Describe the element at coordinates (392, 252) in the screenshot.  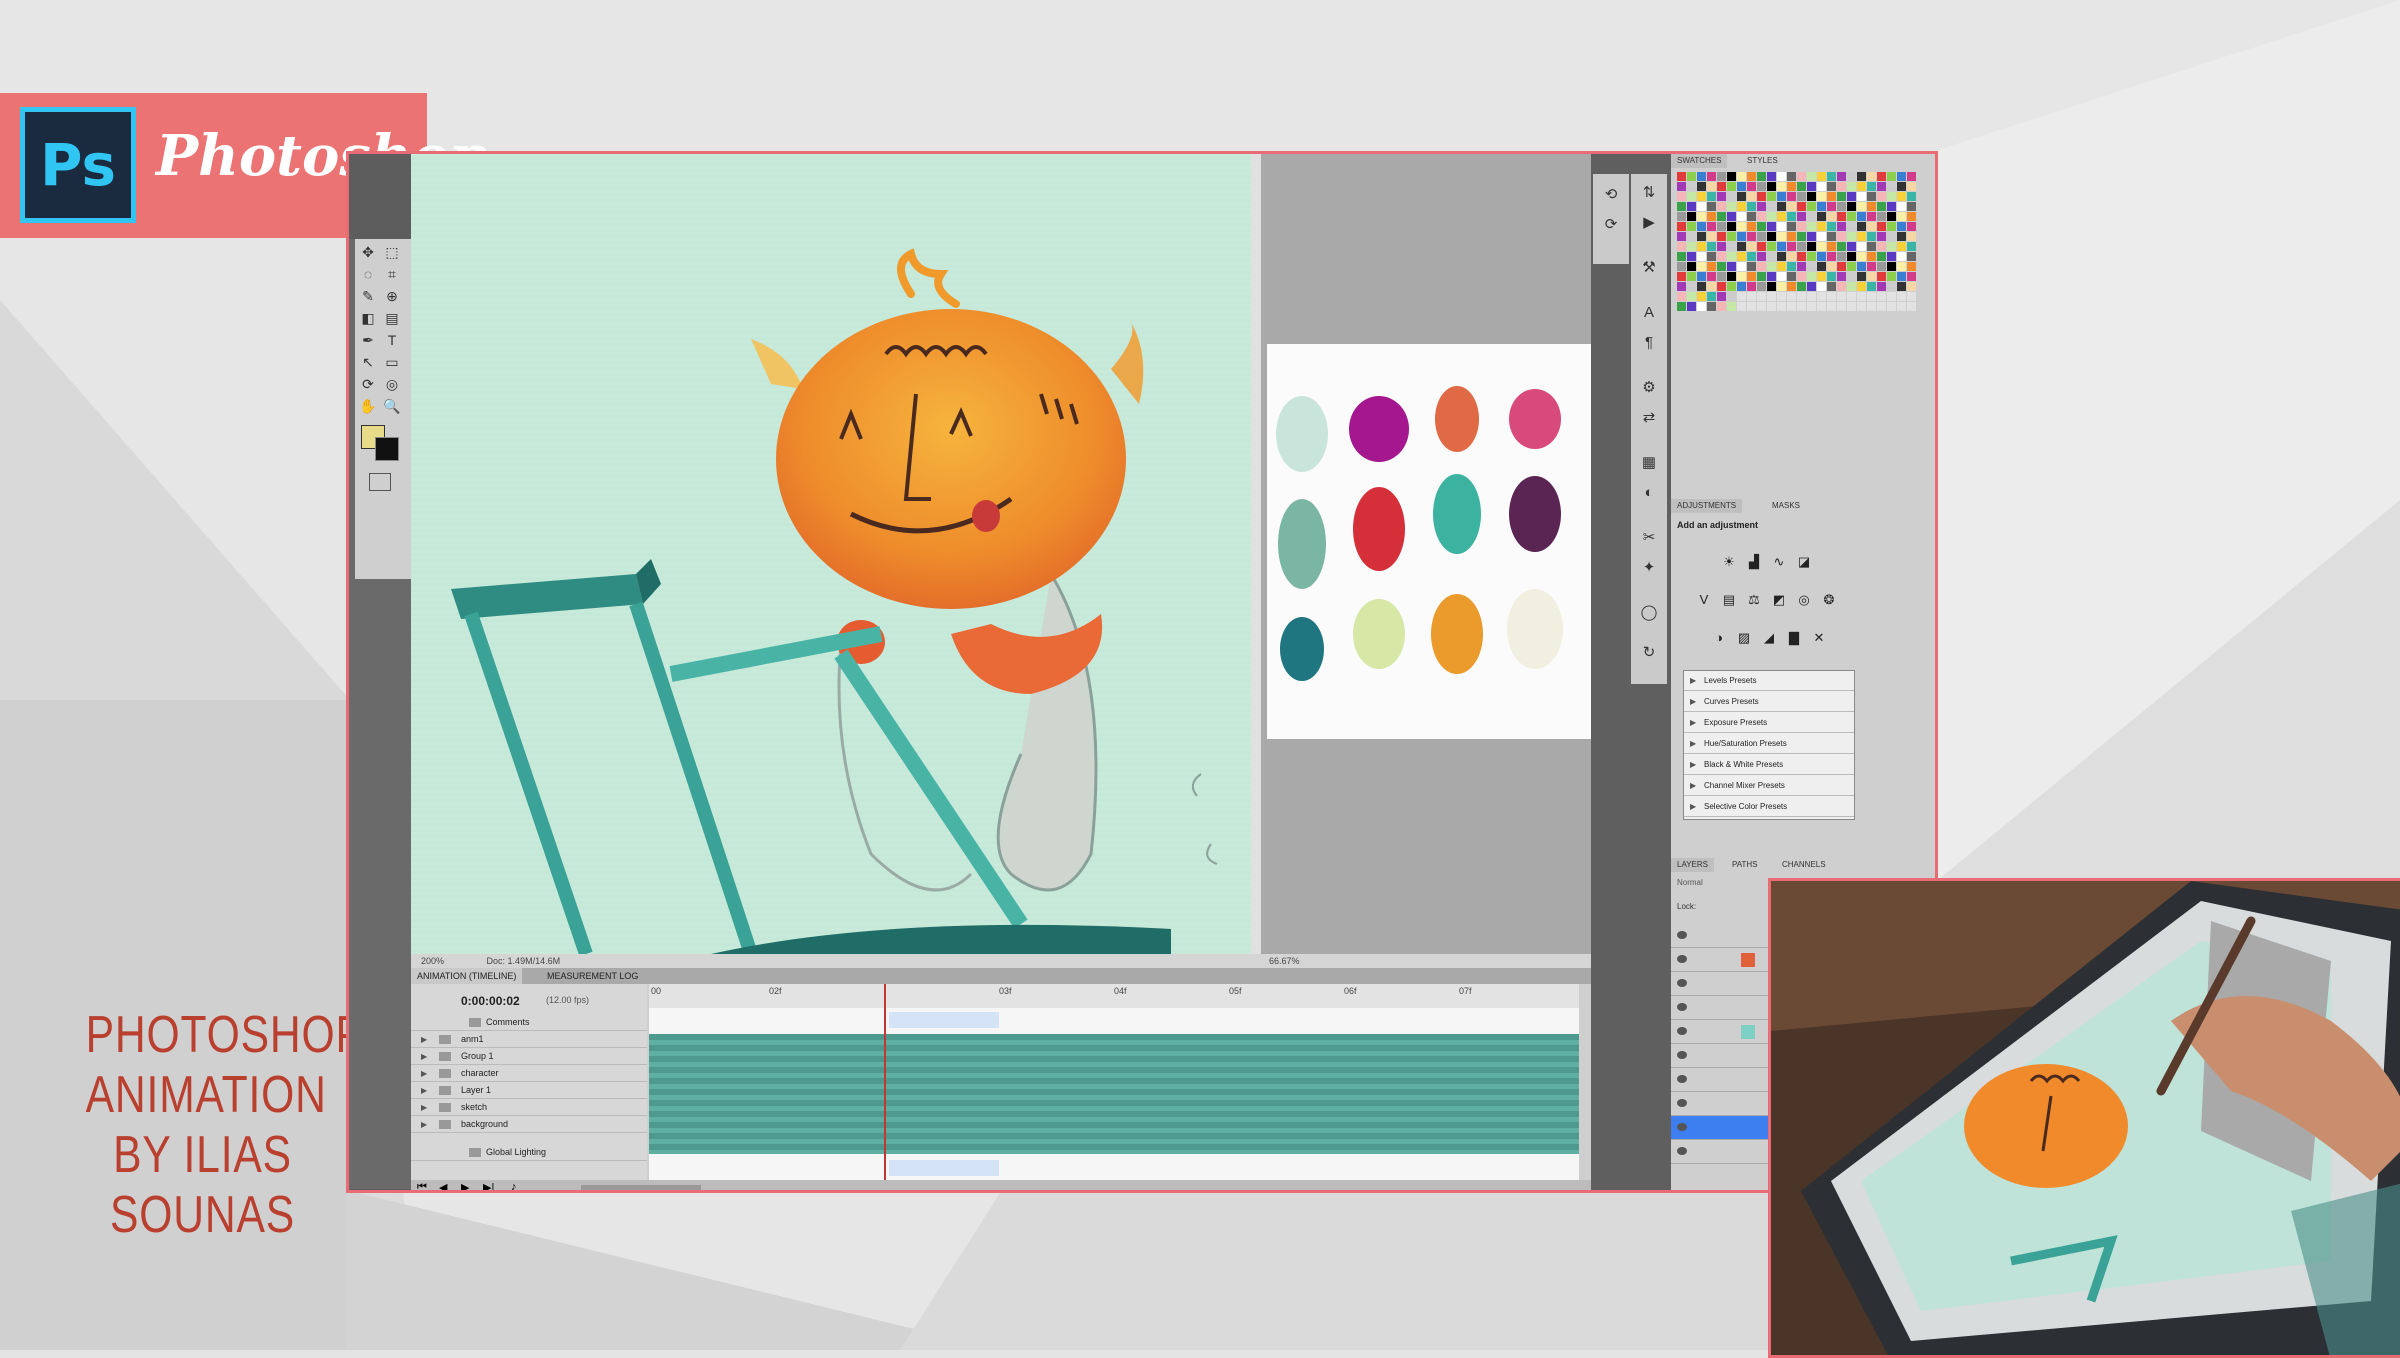
I see `marquee-tool-icon: ⬚` at that location.